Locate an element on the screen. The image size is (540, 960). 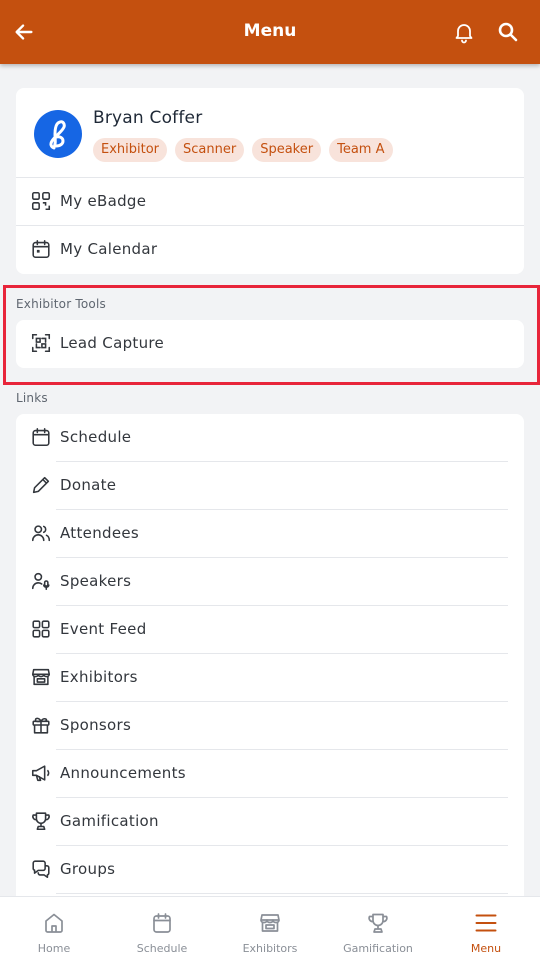
top-app-bar: Menu is located at coordinates (270, 32).